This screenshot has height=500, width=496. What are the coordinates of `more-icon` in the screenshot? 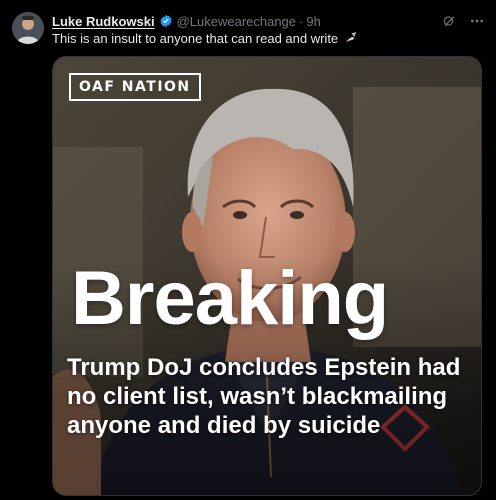 It's located at (477, 21).